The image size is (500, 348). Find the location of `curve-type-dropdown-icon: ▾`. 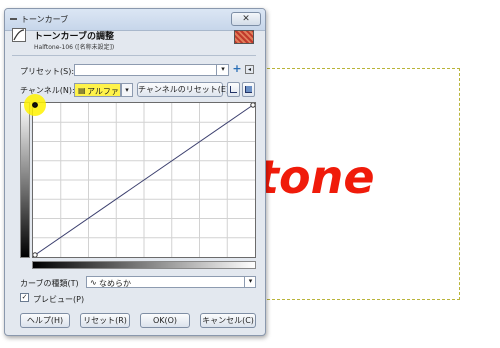

curve-type-dropdown-icon: ▾ is located at coordinates (250, 282).